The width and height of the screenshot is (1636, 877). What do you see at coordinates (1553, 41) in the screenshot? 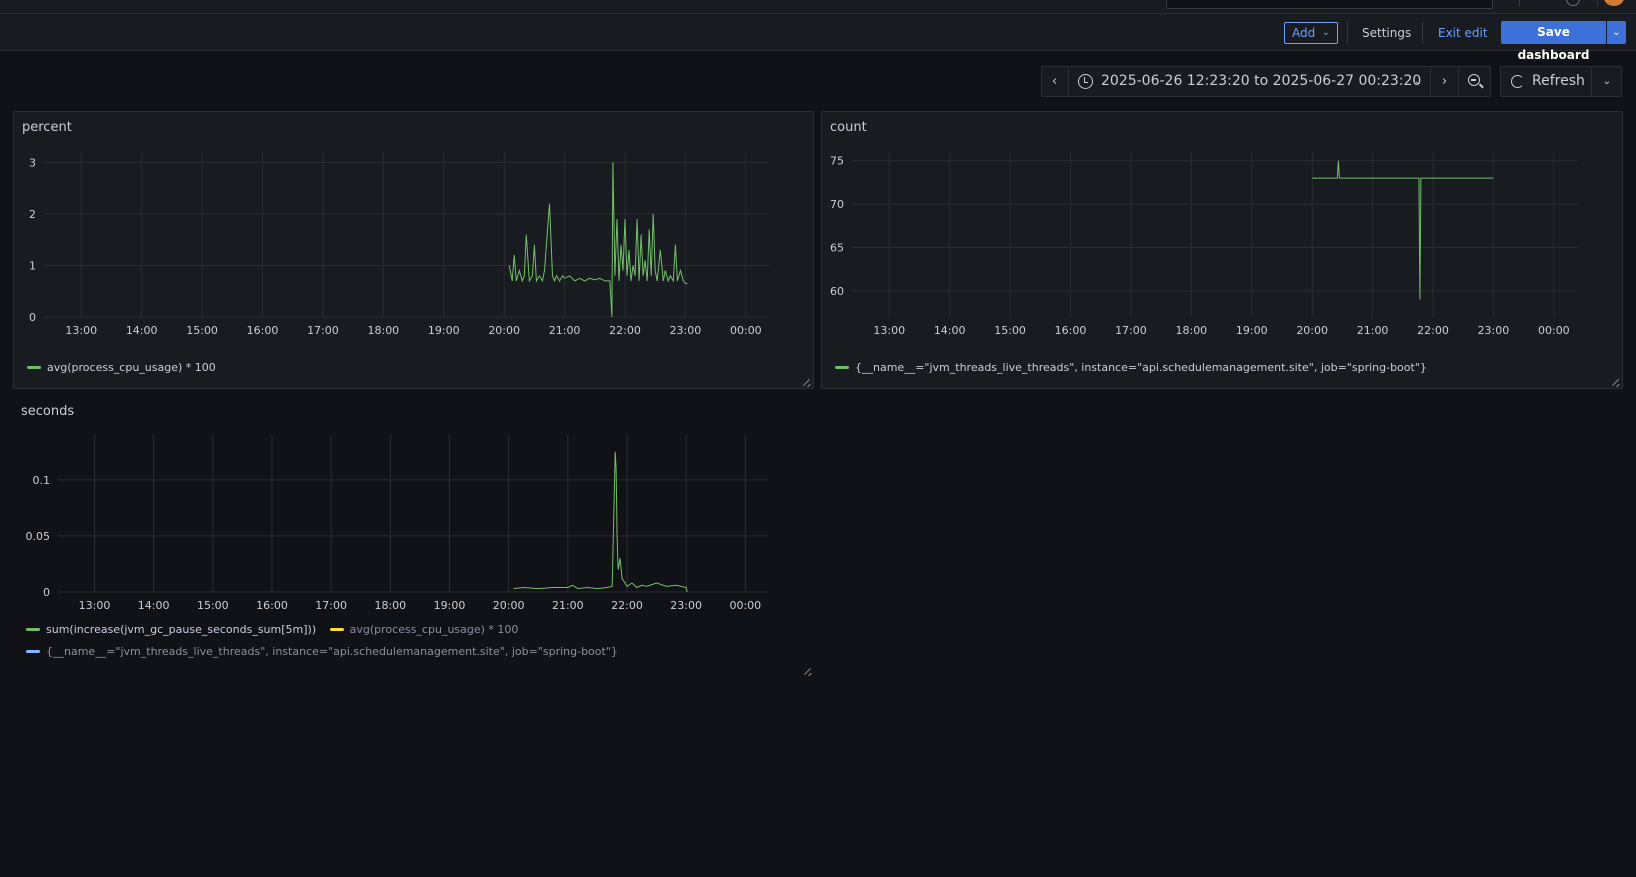
I see `save-dashboard-button: Save dashboard` at bounding box center [1553, 41].